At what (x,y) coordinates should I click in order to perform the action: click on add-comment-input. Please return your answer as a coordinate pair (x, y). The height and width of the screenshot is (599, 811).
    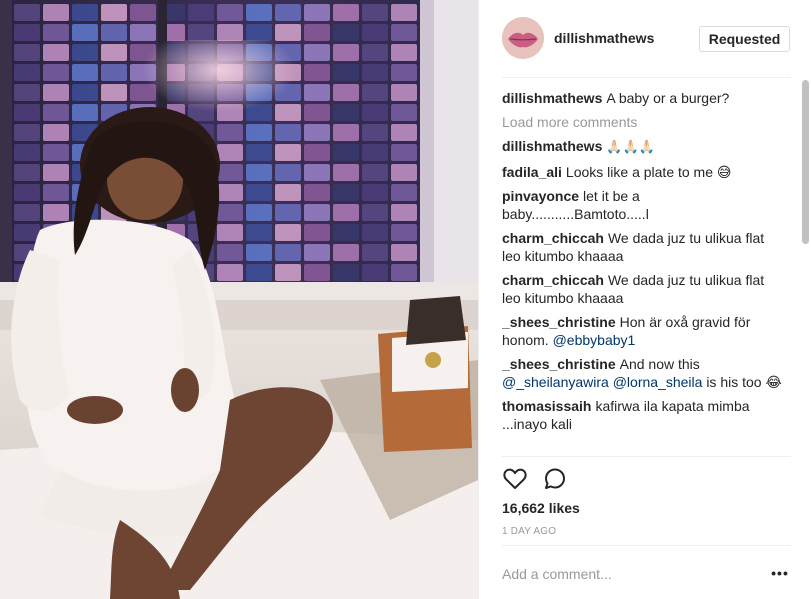
    Looking at the image, I should click on (629, 574).